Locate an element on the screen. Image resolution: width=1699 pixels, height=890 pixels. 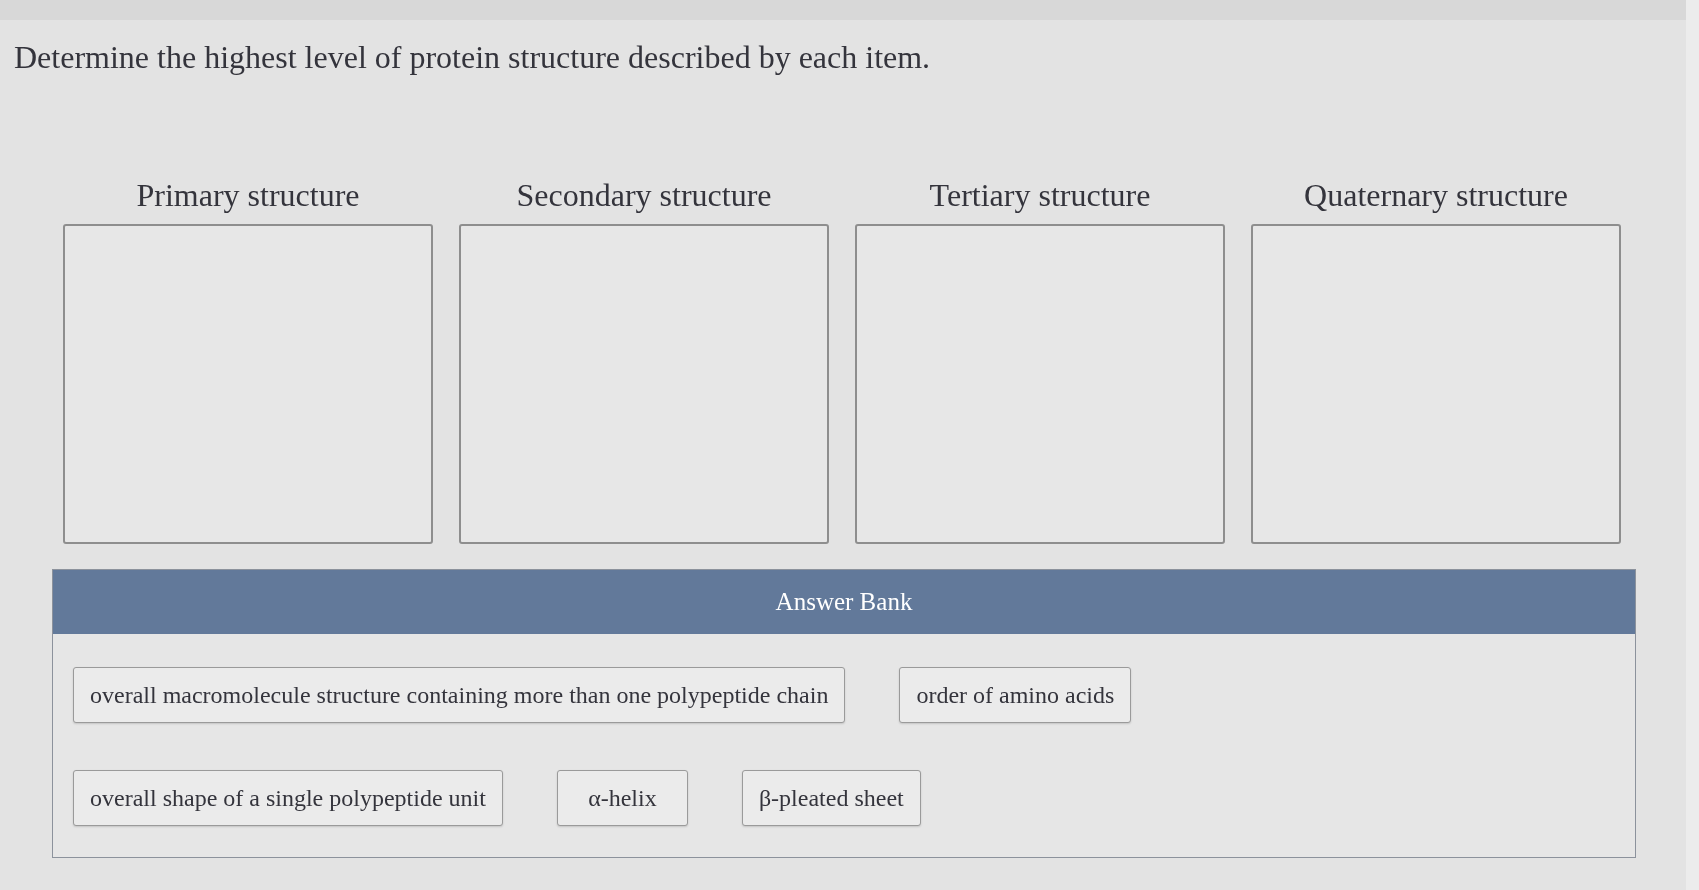
answer-chip: β-pleated sheet is located at coordinates (831, 798).